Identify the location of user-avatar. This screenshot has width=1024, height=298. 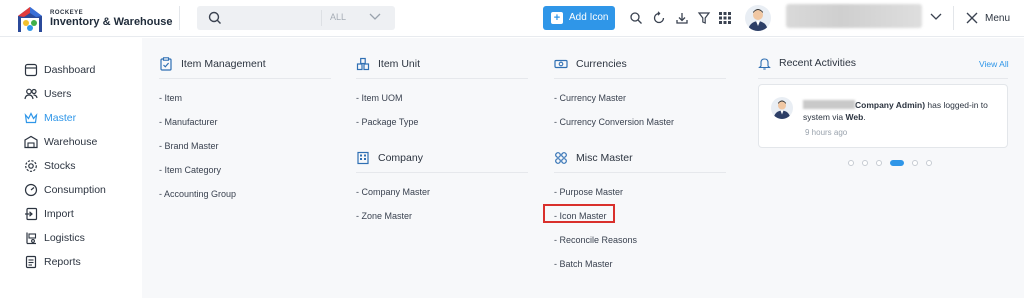
(758, 18).